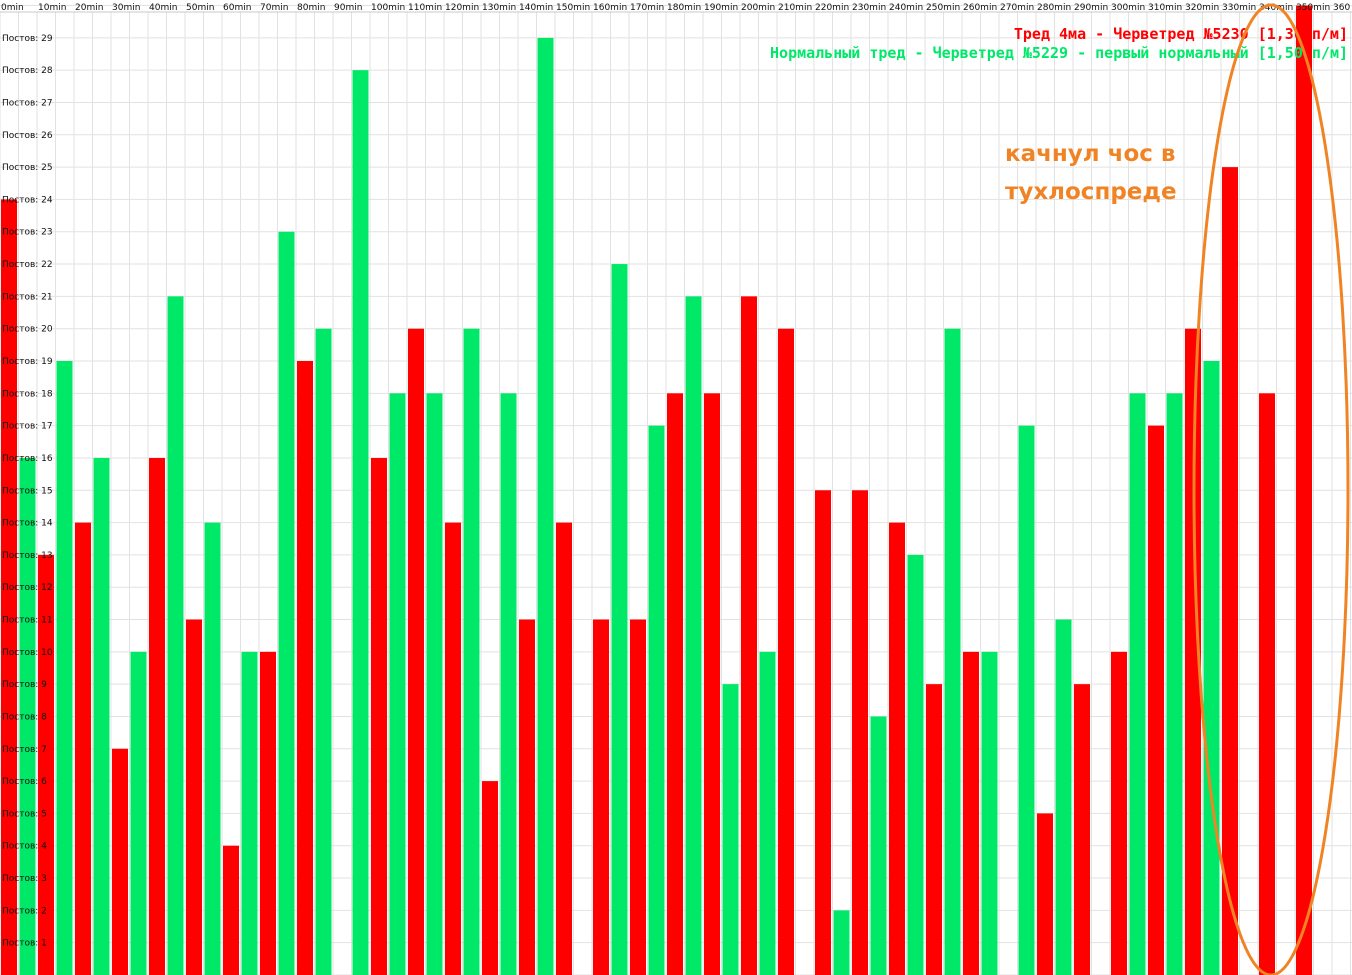  What do you see at coordinates (721, 8) in the screenshot?
I see `x-tick-label: 190min` at bounding box center [721, 8].